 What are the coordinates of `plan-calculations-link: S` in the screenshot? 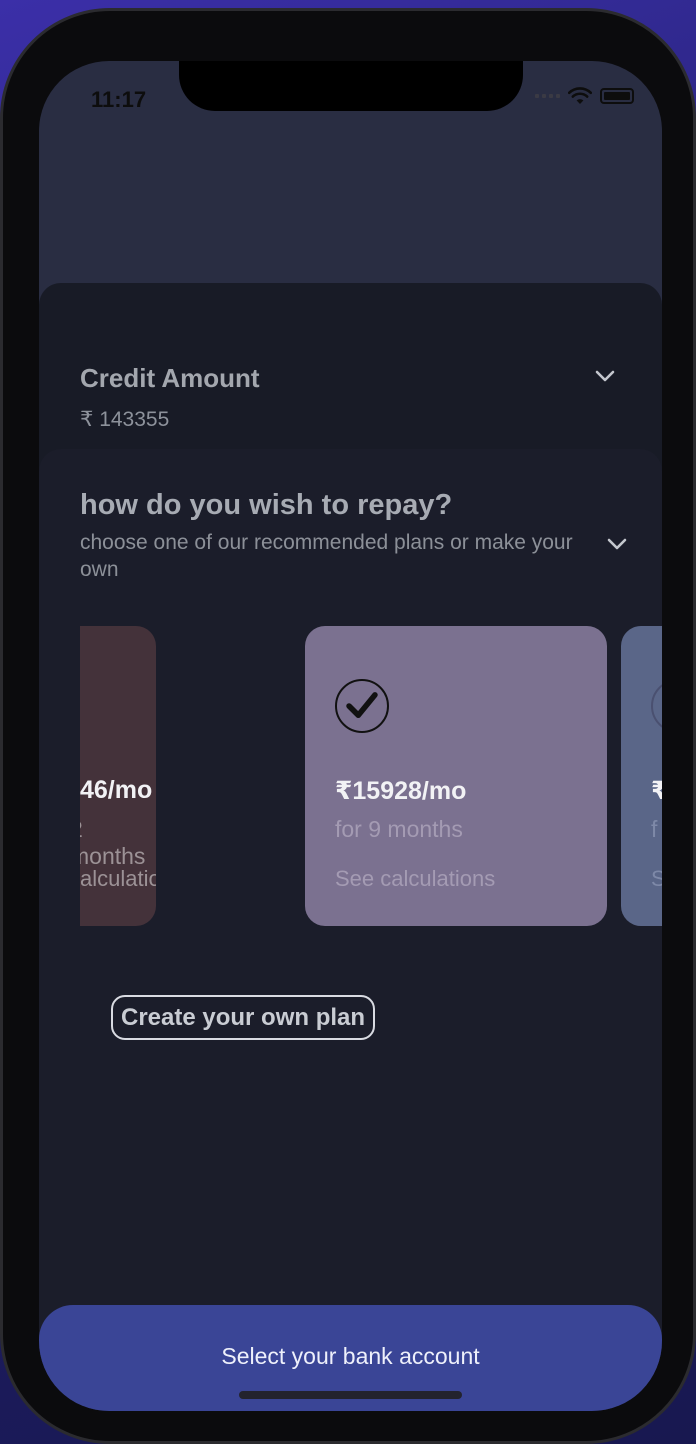 It's located at (656, 879).